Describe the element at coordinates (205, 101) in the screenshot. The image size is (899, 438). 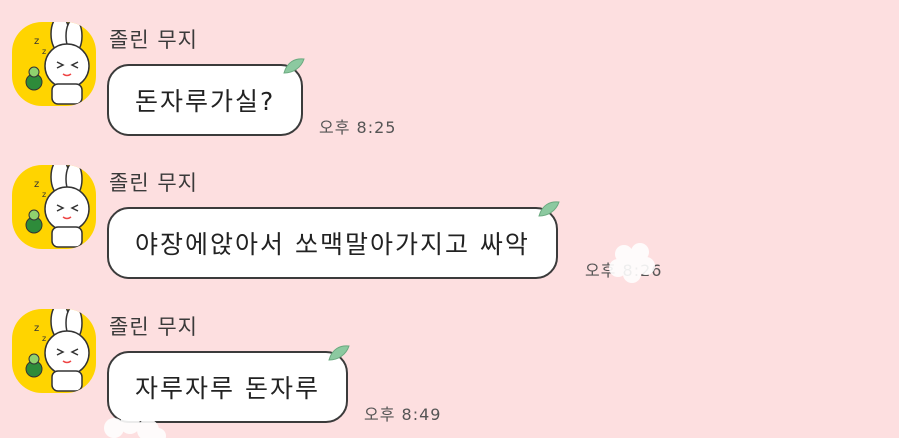
I see `message-text: 돈자루가실?` at that location.